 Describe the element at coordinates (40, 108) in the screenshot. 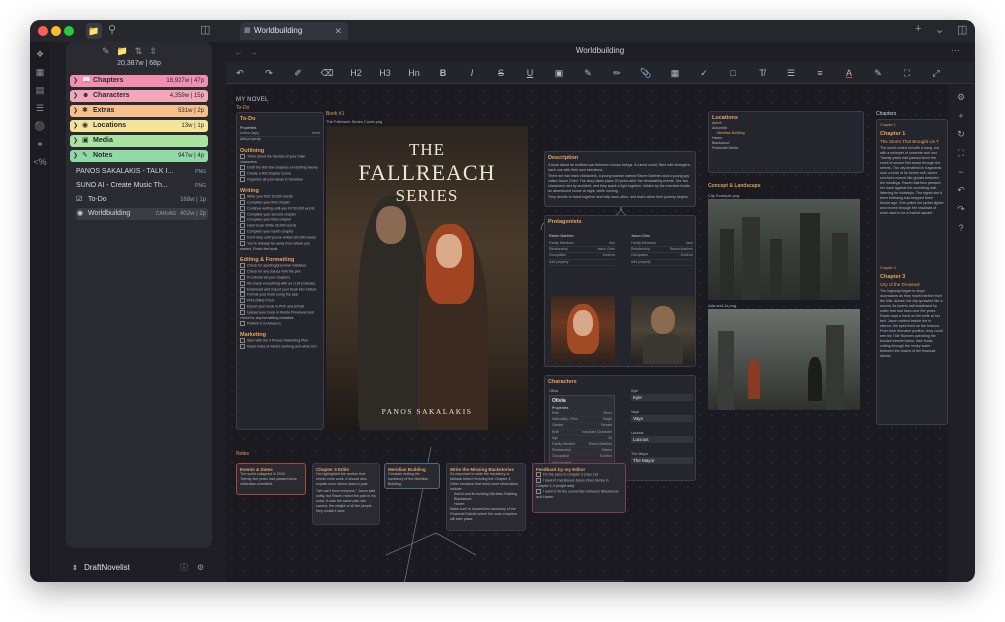

I see `templates-icon: ☰` at that location.